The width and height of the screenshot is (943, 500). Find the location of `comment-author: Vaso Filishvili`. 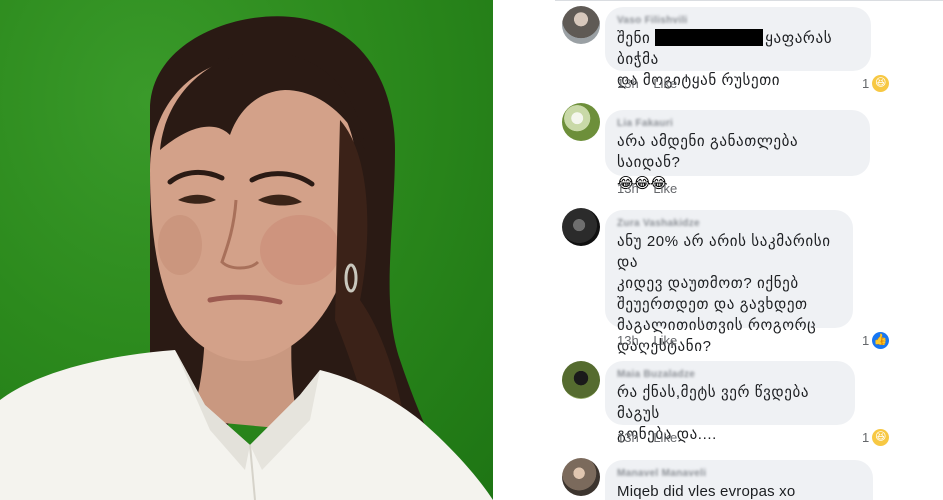

comment-author: Vaso Filishvili is located at coordinates (738, 21).